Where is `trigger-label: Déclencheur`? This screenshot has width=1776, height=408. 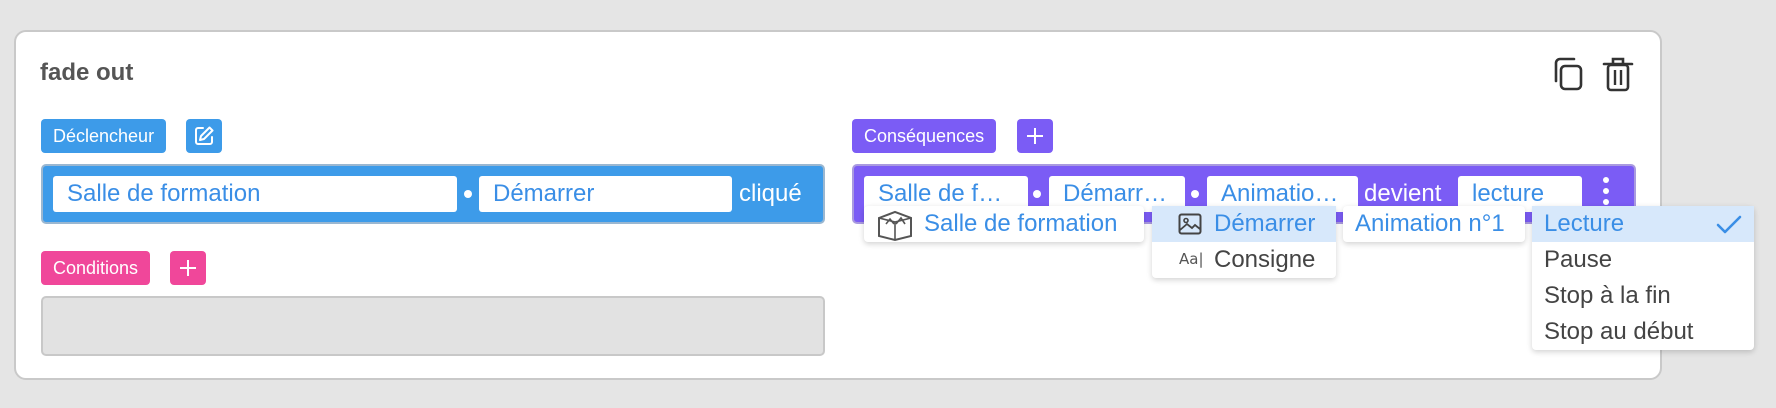
trigger-label: Déclencheur is located at coordinates (104, 136).